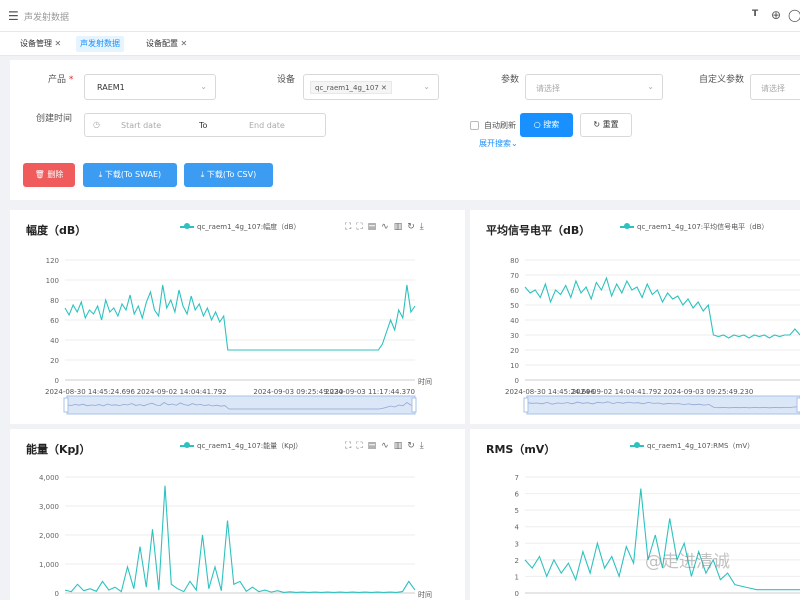  Describe the element at coordinates (776, 15) in the screenshot. I see `globe-icon: ⊕` at that location.